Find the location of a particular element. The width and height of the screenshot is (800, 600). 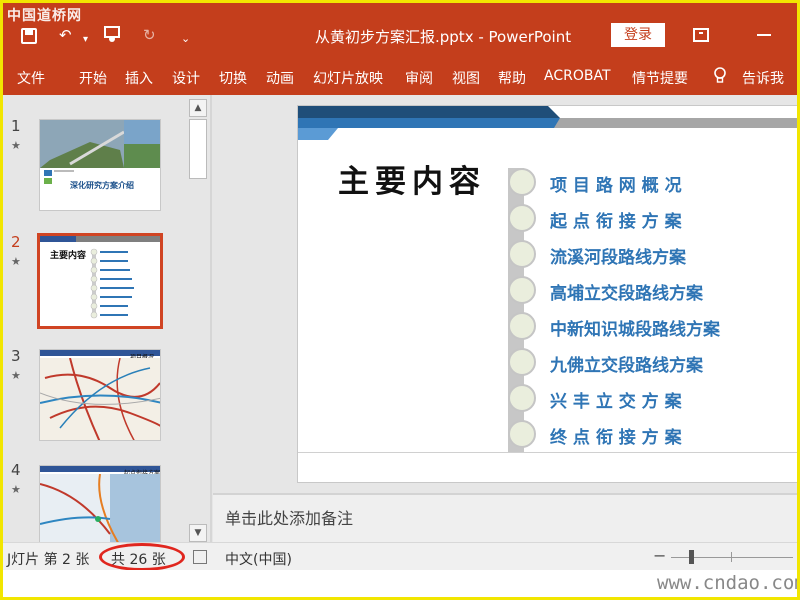

tab-transitions: 切换 is located at coordinates (233, 78).